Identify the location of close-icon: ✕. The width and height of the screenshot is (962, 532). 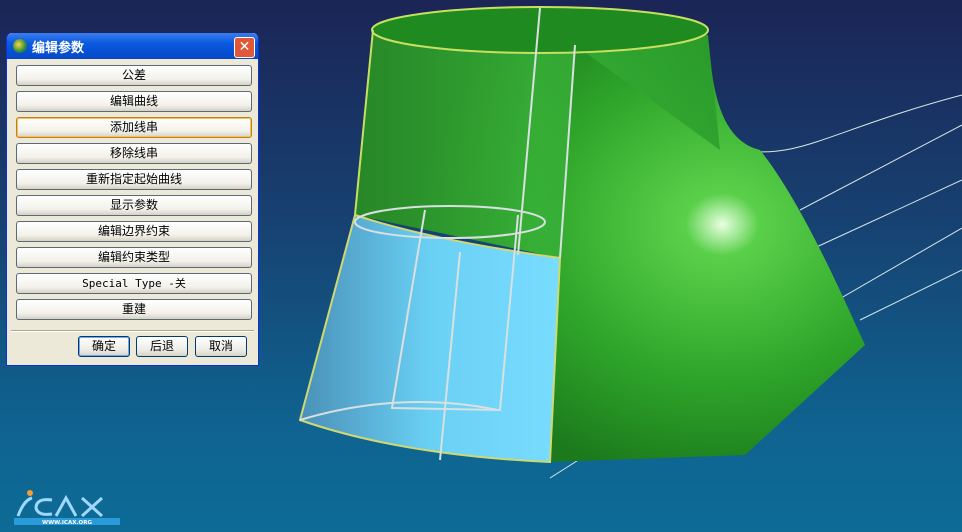
(244, 47).